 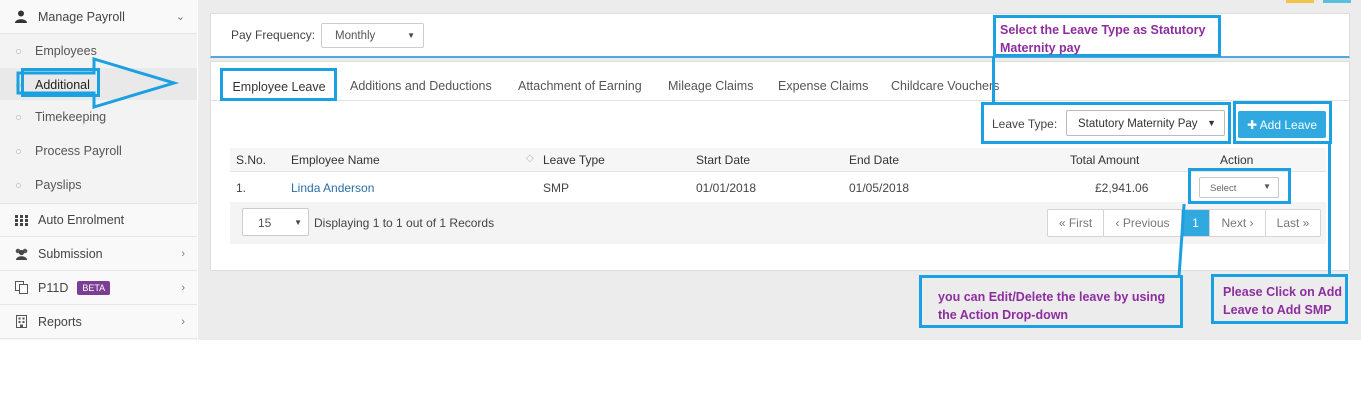 What do you see at coordinates (1237, 160) in the screenshot?
I see `column-header-action: Action` at bounding box center [1237, 160].